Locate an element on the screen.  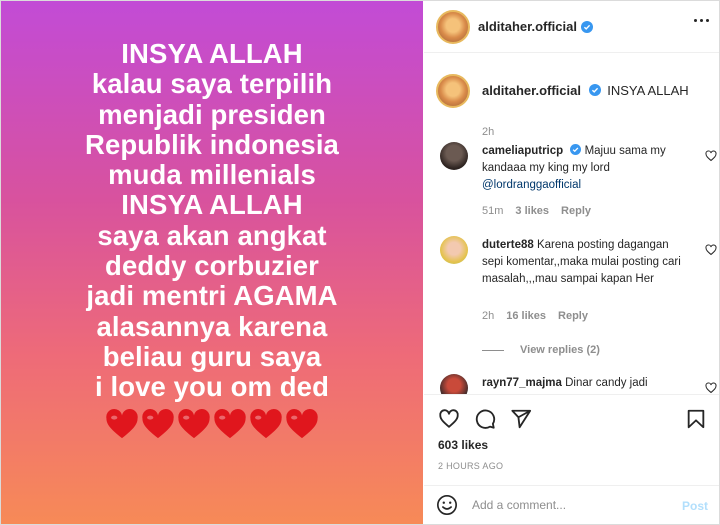
heart-outline-icon is located at coordinates (449, 419).